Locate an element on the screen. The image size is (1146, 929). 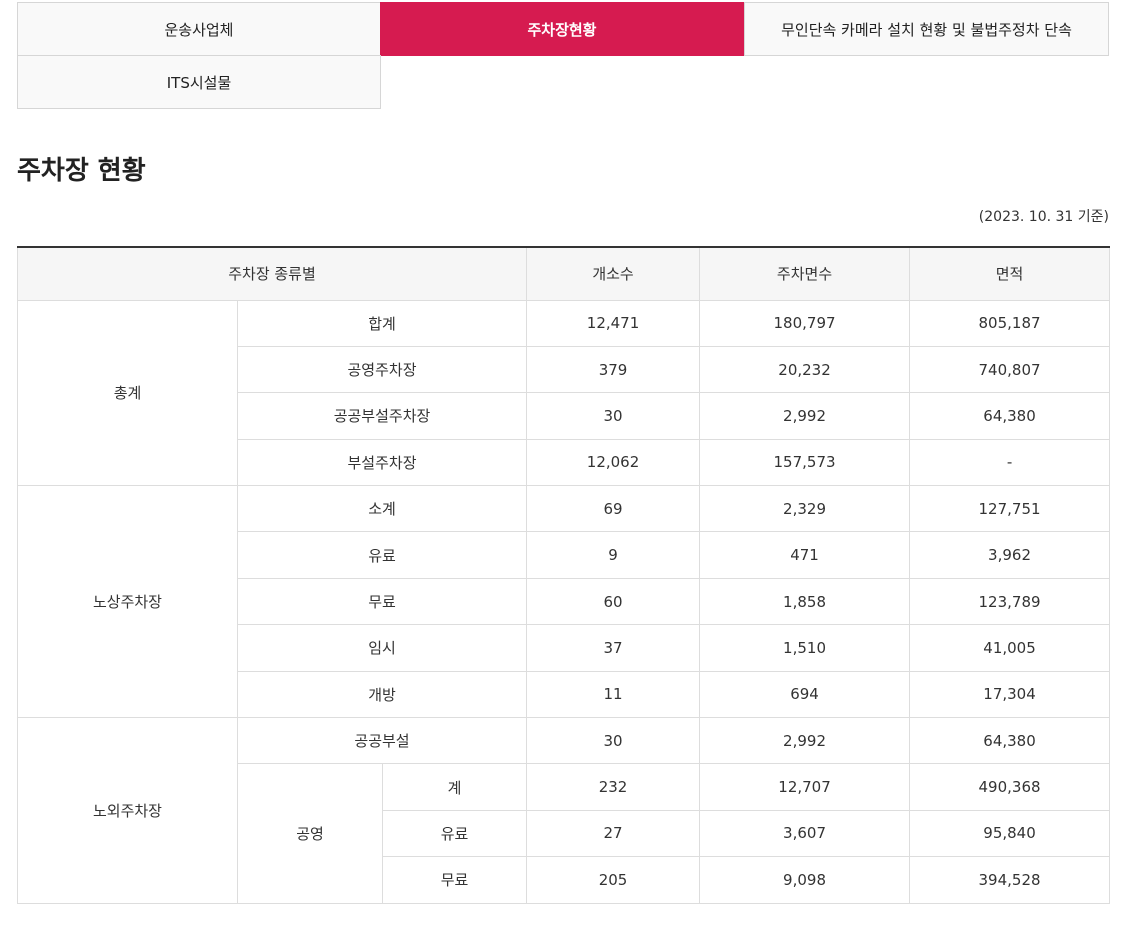
cell-count: 69 is located at coordinates (613, 509).